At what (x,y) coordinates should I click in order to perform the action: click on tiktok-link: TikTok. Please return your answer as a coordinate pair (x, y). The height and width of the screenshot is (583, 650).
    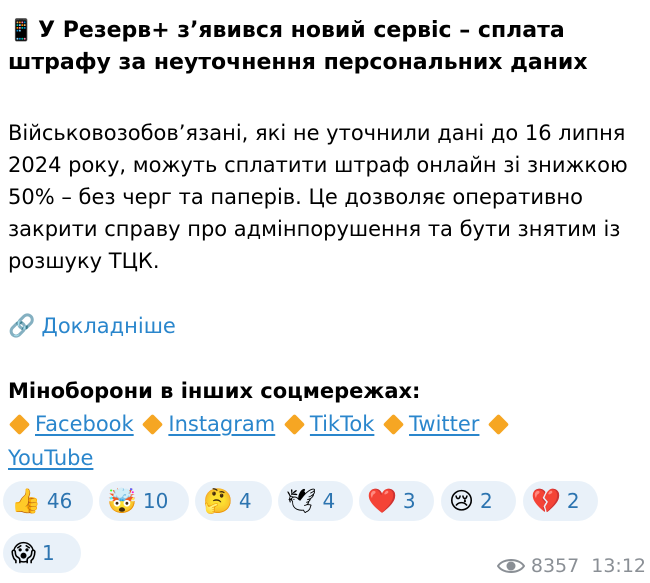
    Looking at the image, I should click on (342, 424).